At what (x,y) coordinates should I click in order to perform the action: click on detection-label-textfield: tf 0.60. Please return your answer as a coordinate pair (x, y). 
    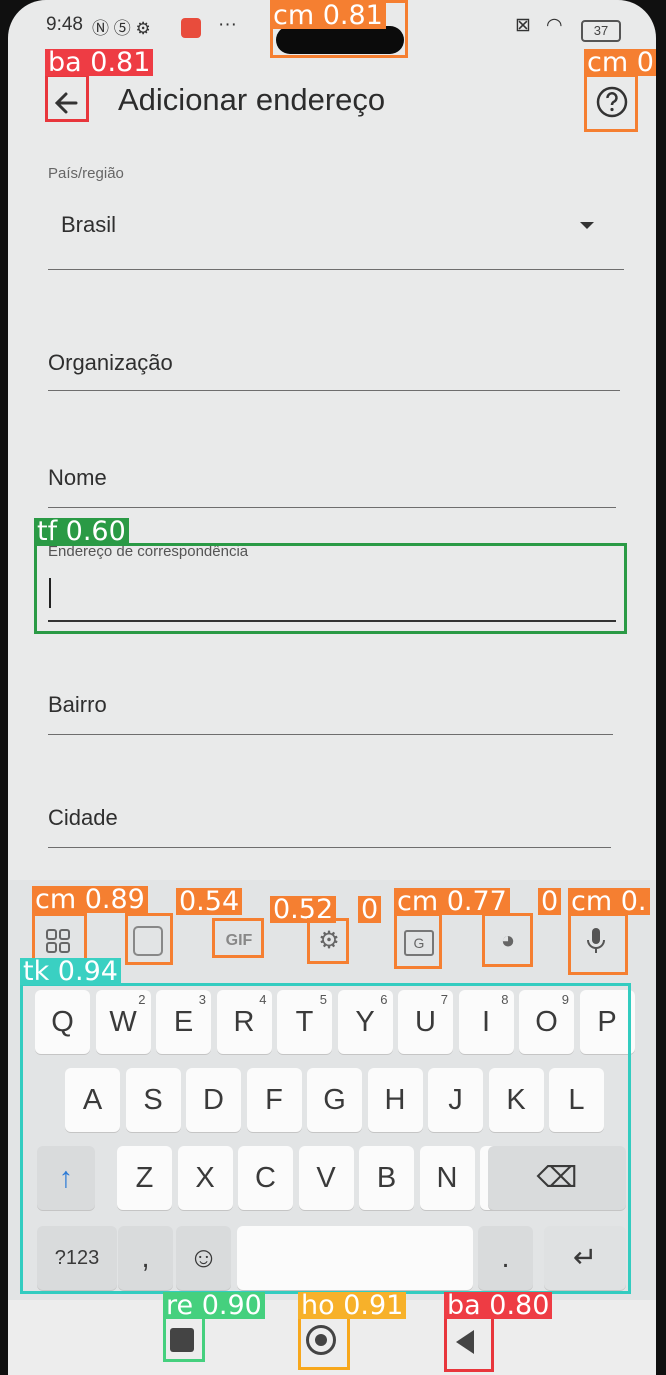
    Looking at the image, I should click on (81, 531).